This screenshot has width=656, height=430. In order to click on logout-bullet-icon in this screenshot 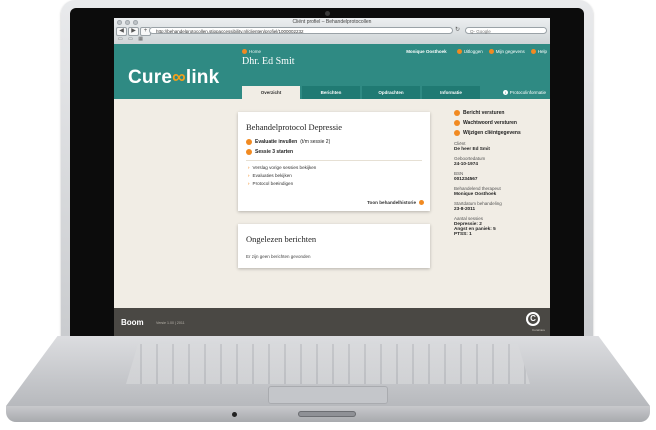, I will do `click(459, 51)`.